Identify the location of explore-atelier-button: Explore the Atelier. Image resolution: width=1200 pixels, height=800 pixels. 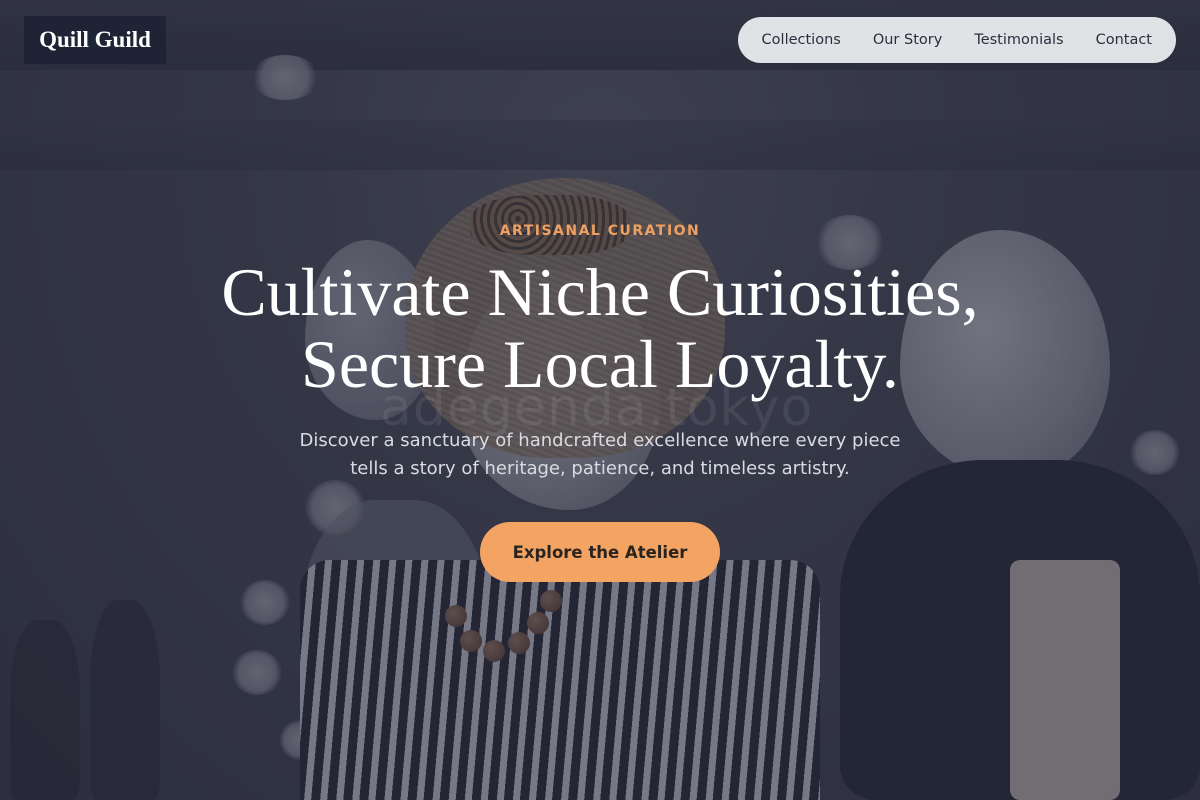
(600, 552).